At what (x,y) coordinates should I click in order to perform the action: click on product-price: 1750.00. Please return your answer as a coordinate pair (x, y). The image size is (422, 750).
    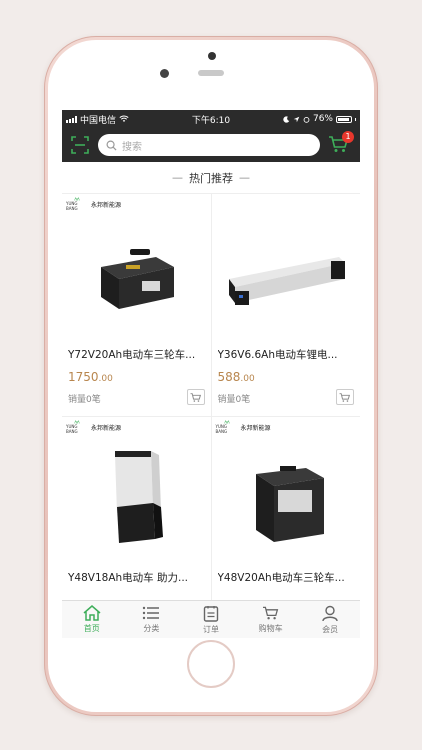
    Looking at the image, I should click on (90, 377).